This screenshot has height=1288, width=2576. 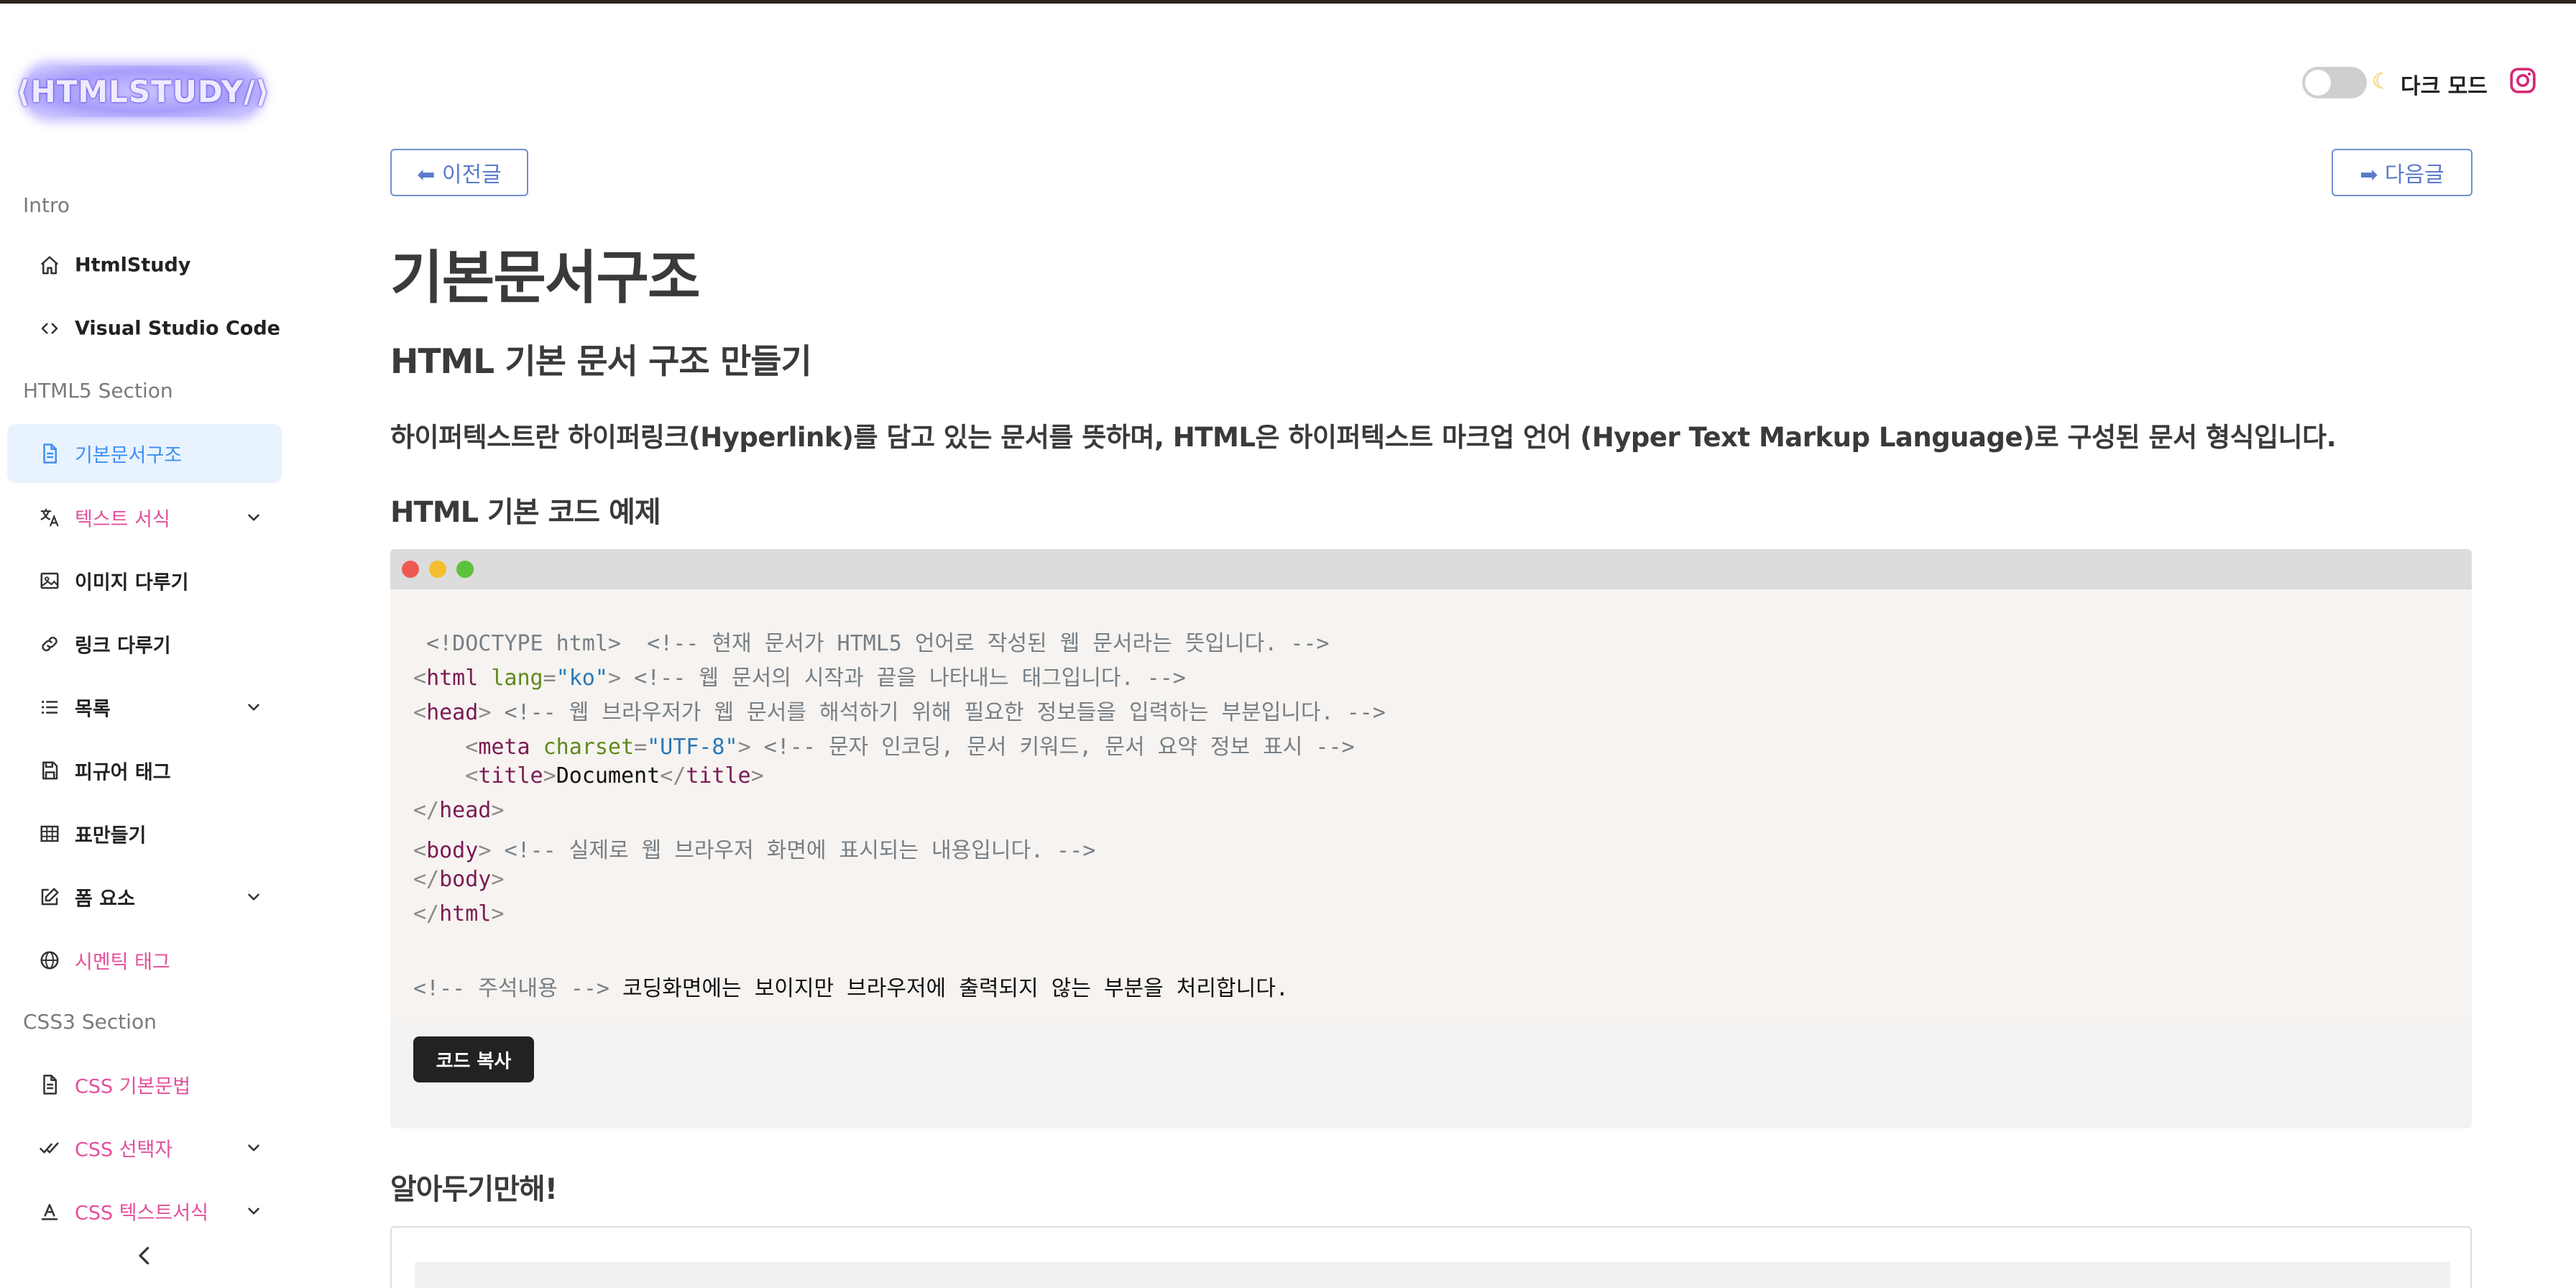 I want to click on window-top-border, so click(x=1288, y=2).